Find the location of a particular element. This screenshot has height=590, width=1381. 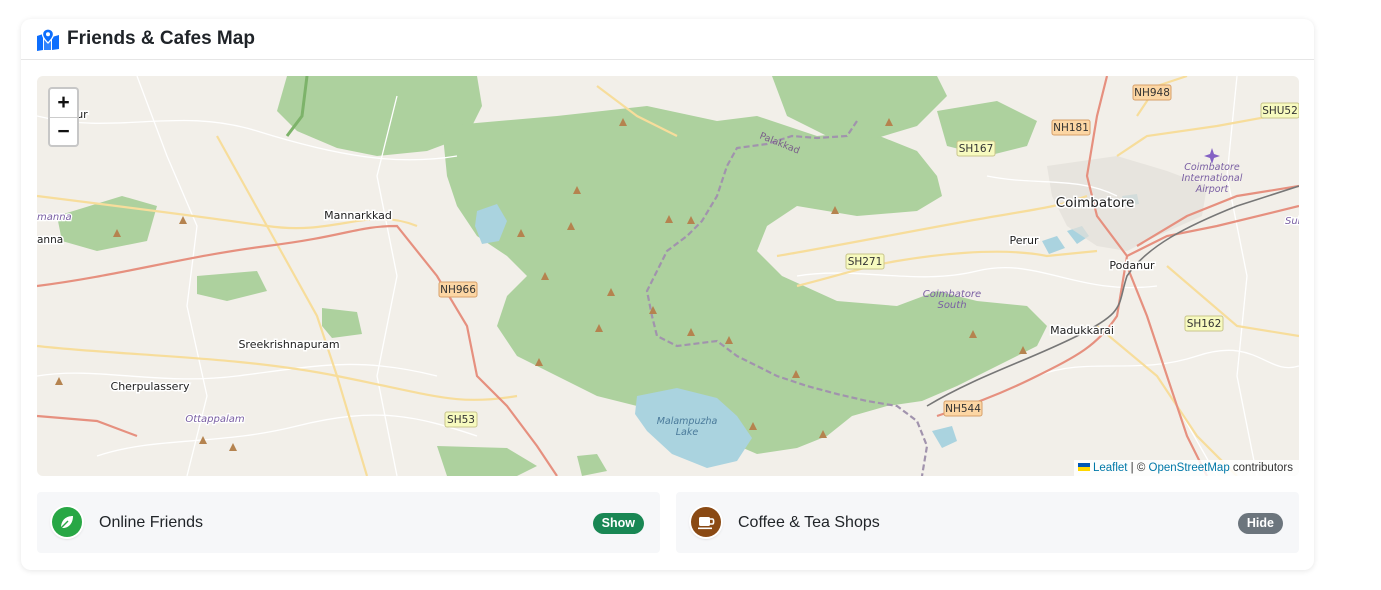

locality-label: Ottappalam is located at coordinates (215, 419).